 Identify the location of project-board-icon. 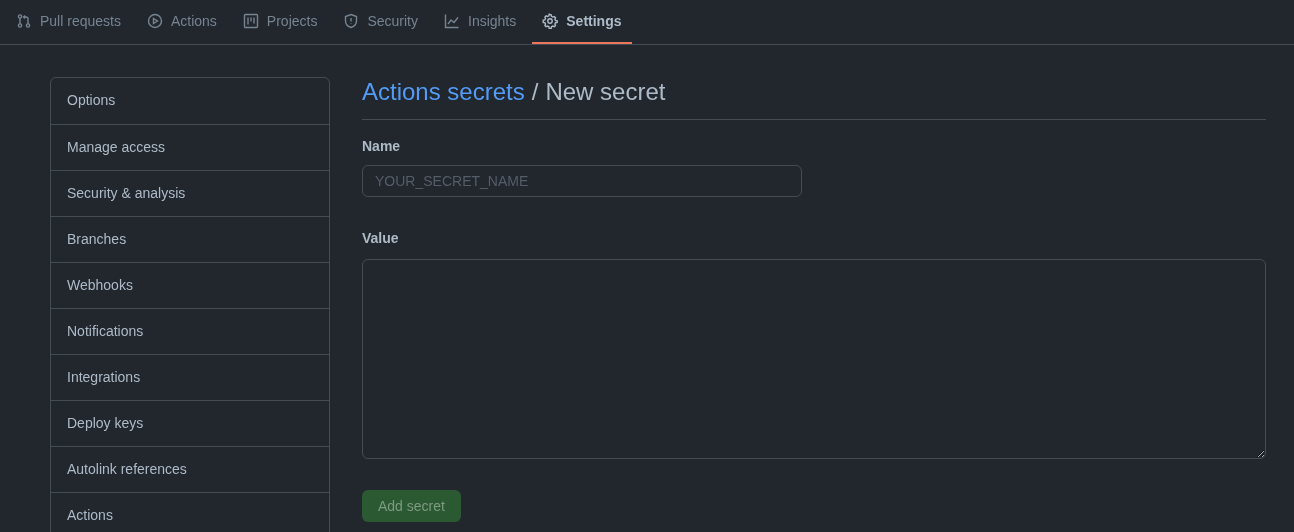
(250, 21).